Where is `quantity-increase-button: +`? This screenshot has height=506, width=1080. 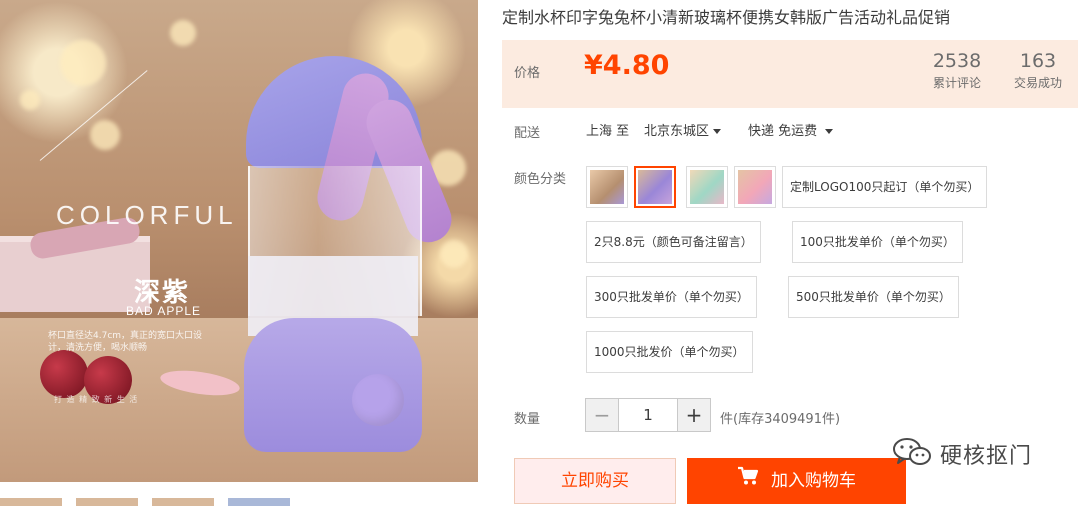
quantity-increase-button: + is located at coordinates (693, 415).